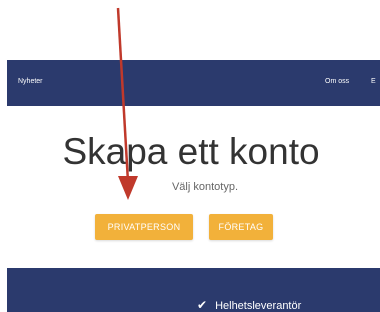 This screenshot has width=380, height=312. What do you see at coordinates (241, 227) in the screenshot?
I see `company-button: FÖRETAG` at bounding box center [241, 227].